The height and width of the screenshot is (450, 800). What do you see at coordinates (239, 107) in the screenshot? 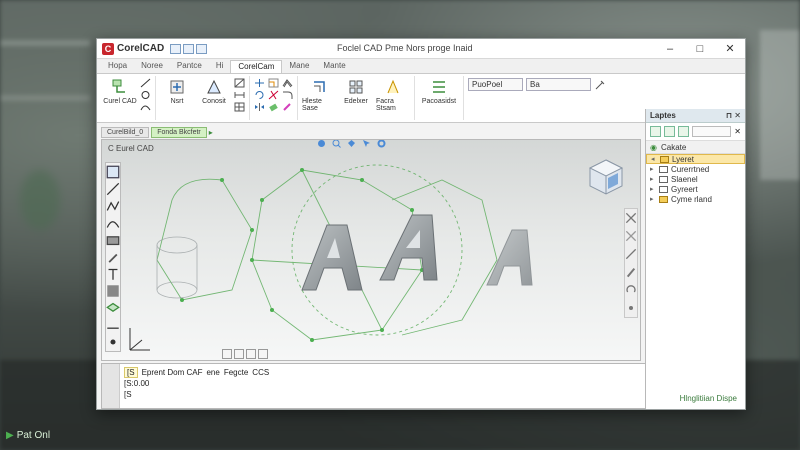
I see `table-icon` at bounding box center [239, 107].